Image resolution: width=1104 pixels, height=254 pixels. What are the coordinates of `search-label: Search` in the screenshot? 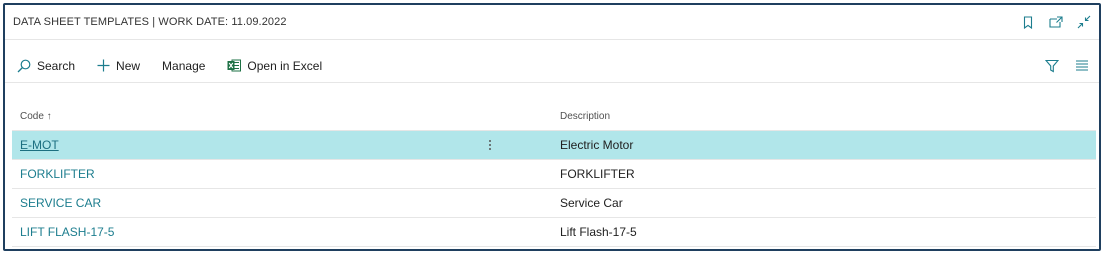 It's located at (56, 65).